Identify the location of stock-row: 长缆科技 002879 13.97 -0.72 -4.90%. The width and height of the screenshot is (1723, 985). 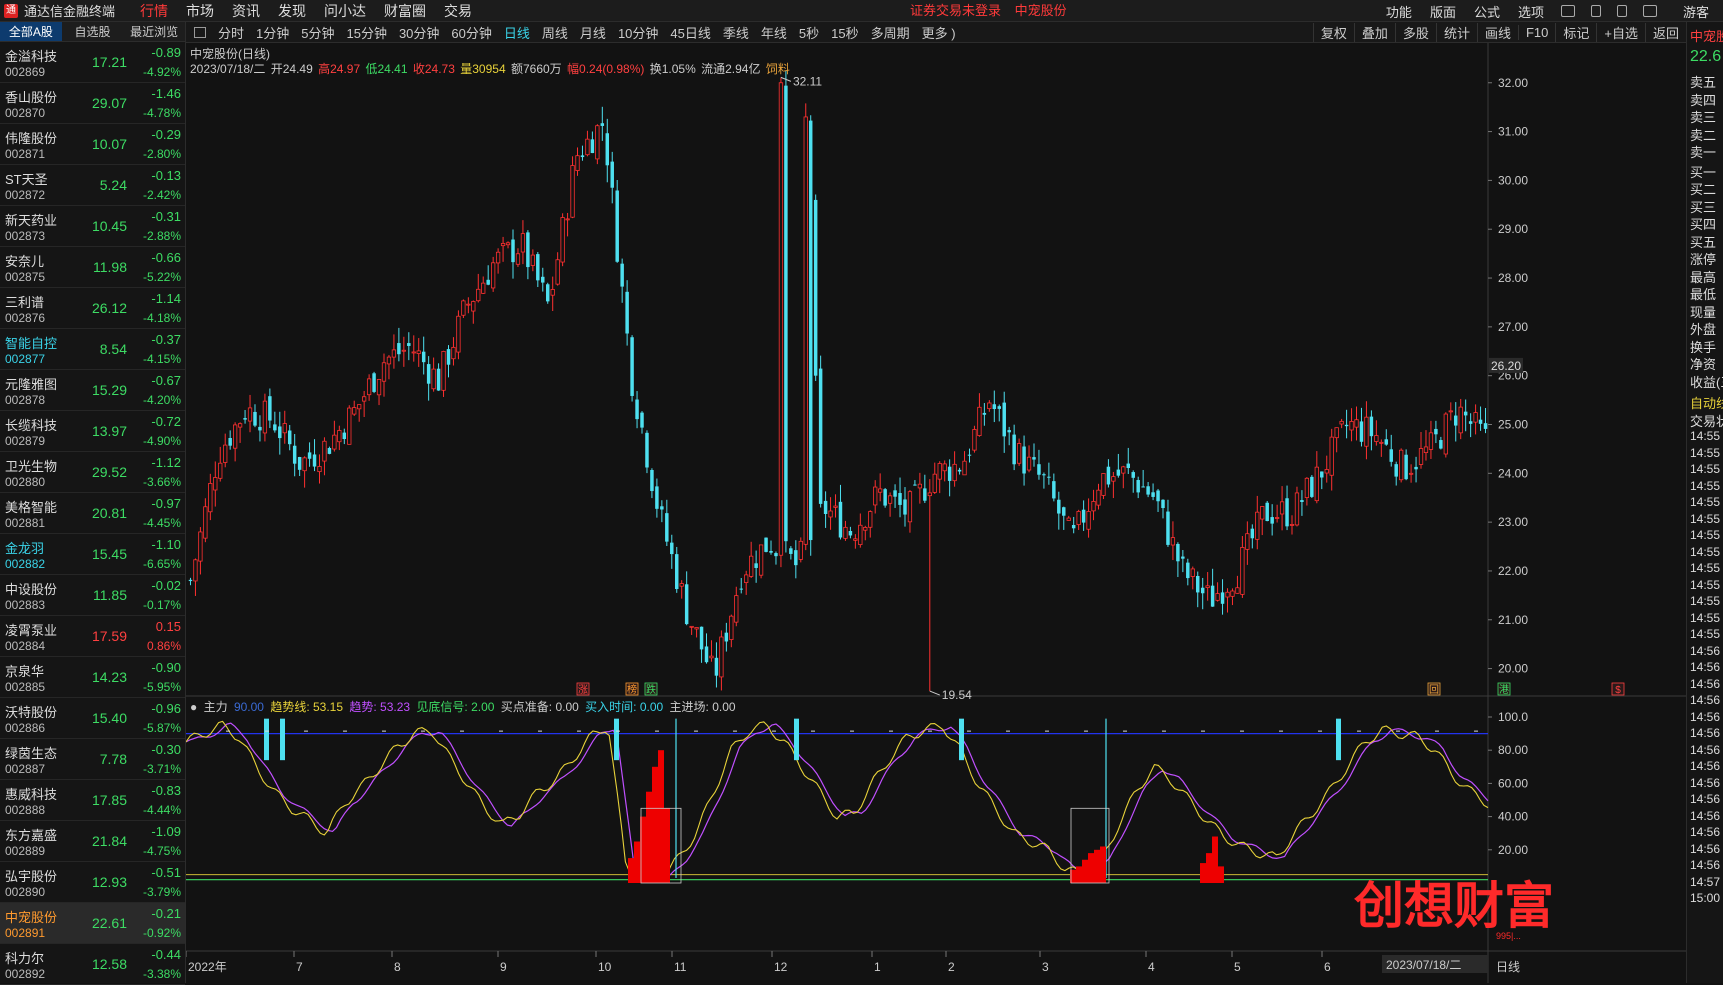
(92, 431).